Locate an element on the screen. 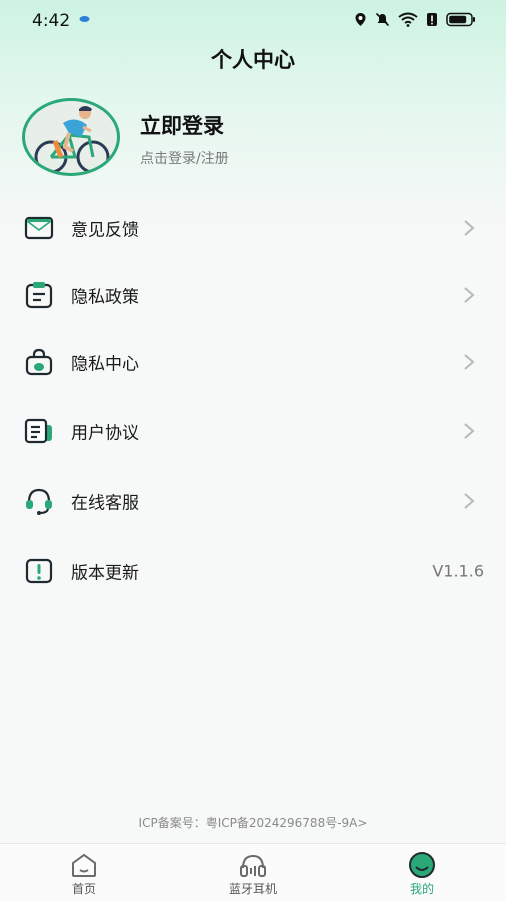 This screenshot has width=506, height=901. clipboard-icon is located at coordinates (39, 295).